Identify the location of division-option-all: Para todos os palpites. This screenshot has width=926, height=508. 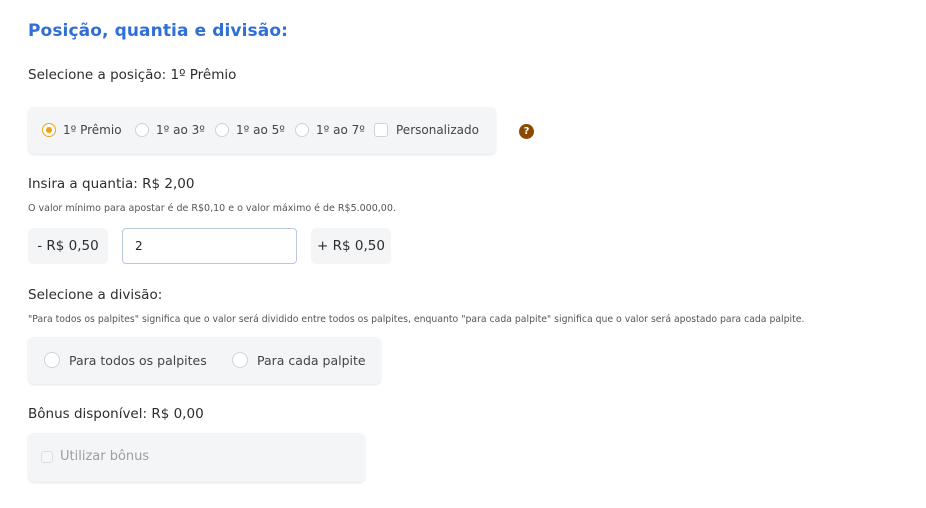
(125, 360).